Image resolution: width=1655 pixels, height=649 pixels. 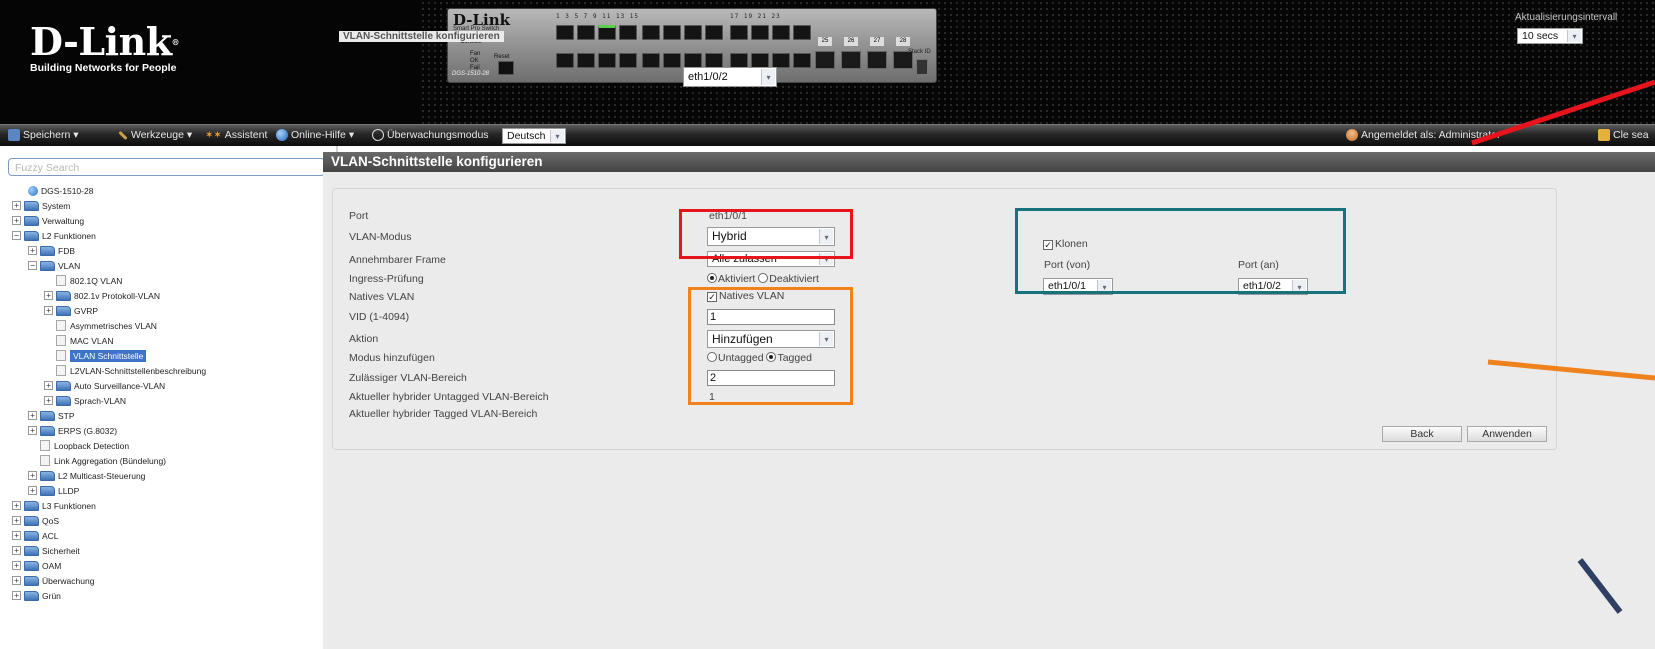 What do you see at coordinates (1563, 346) in the screenshot?
I see `annotation-arrows` at bounding box center [1563, 346].